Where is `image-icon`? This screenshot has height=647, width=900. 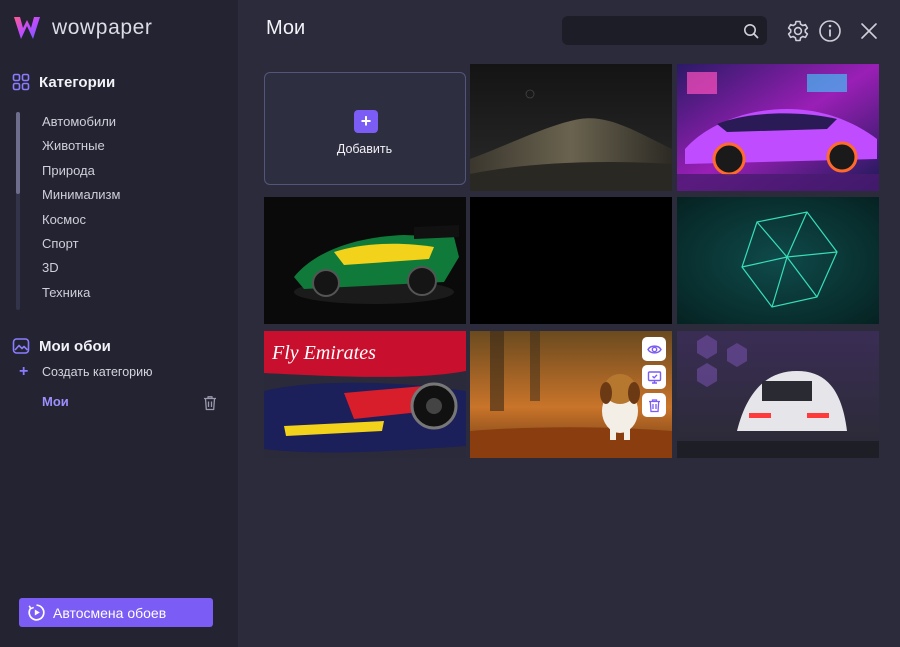 image-icon is located at coordinates (21, 346).